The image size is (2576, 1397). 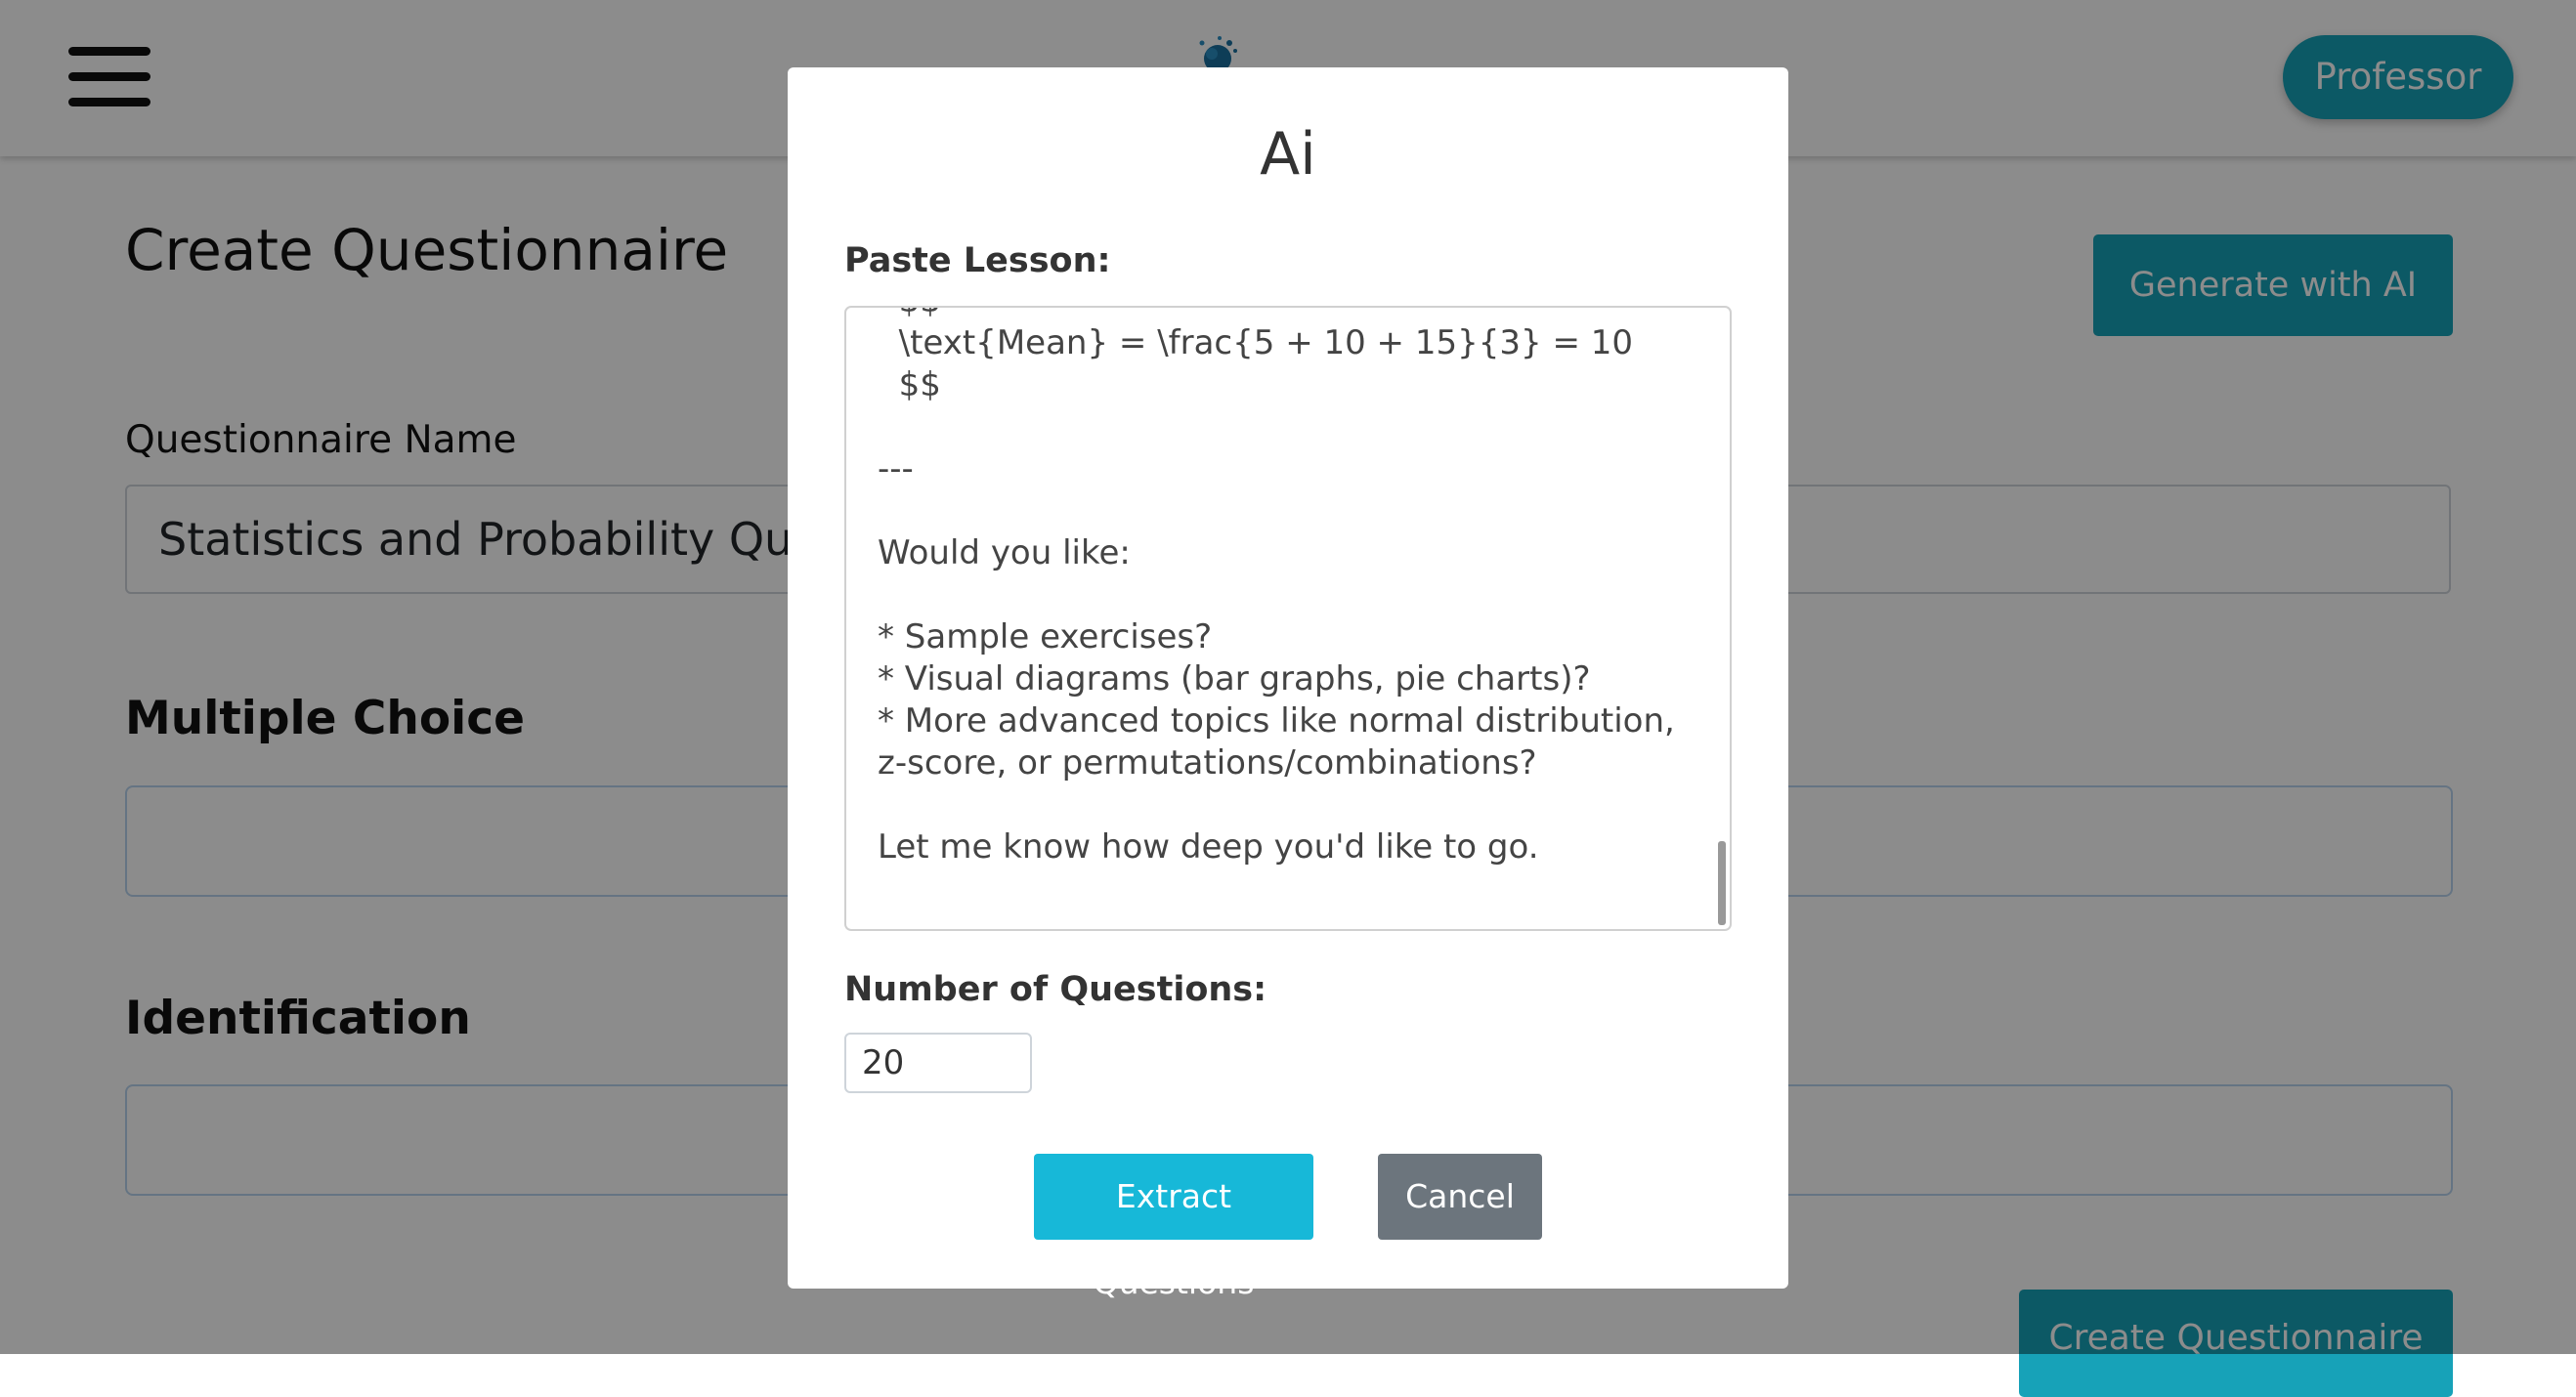 I want to click on paste-lesson-label: Paste Lesson:, so click(x=978, y=260).